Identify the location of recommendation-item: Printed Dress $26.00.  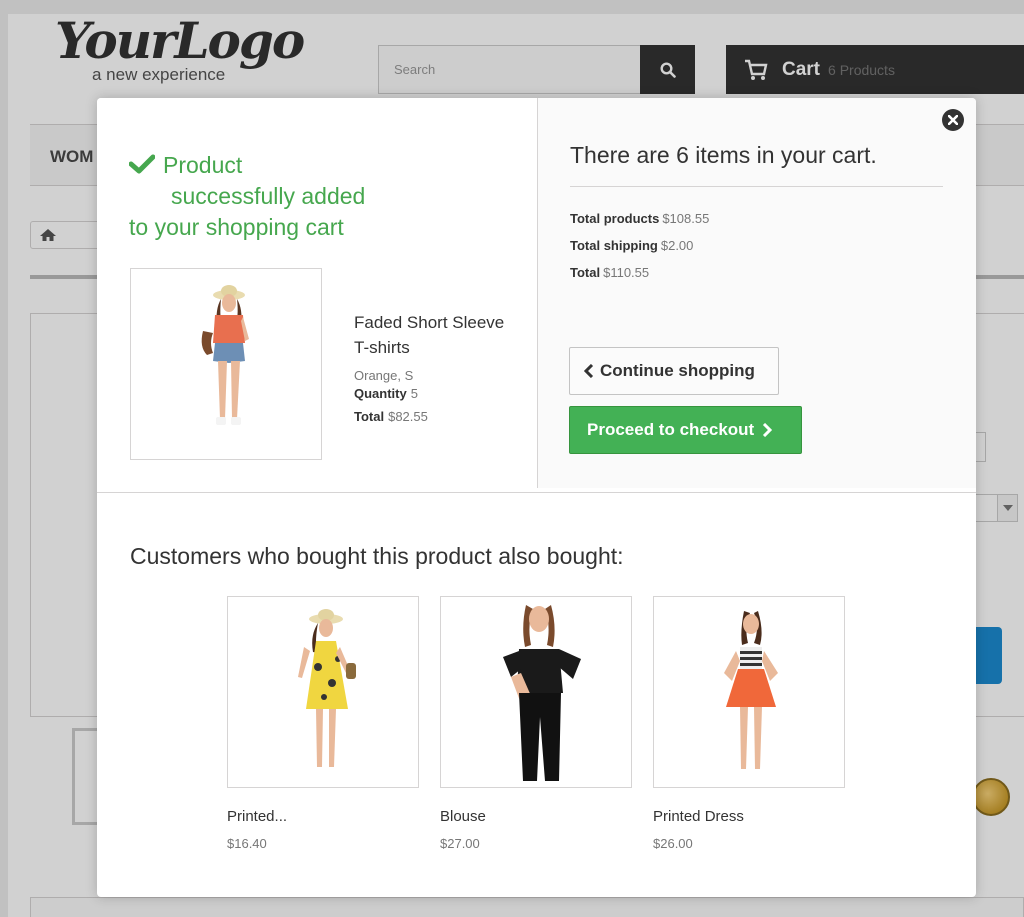
(749, 723).